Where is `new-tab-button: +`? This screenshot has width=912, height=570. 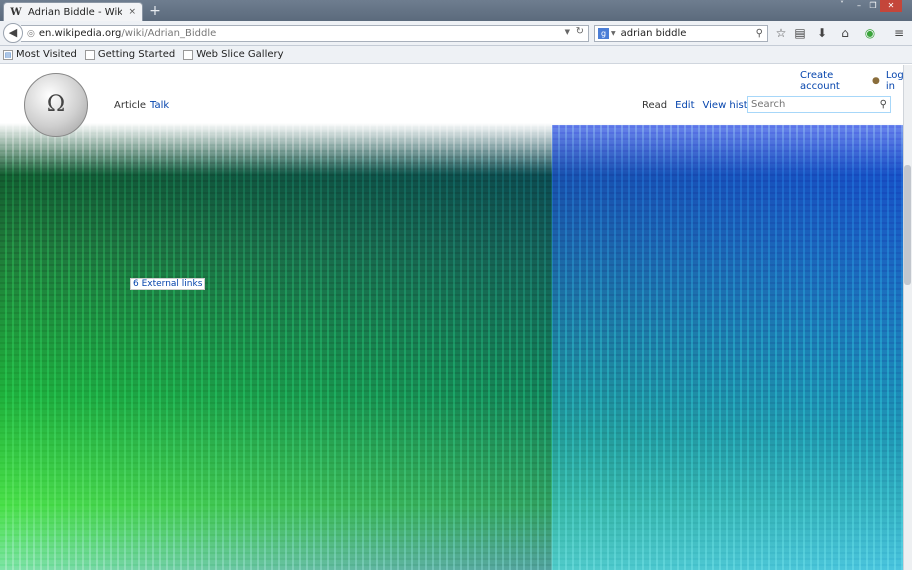
new-tab-button: + is located at coordinates (155, 11).